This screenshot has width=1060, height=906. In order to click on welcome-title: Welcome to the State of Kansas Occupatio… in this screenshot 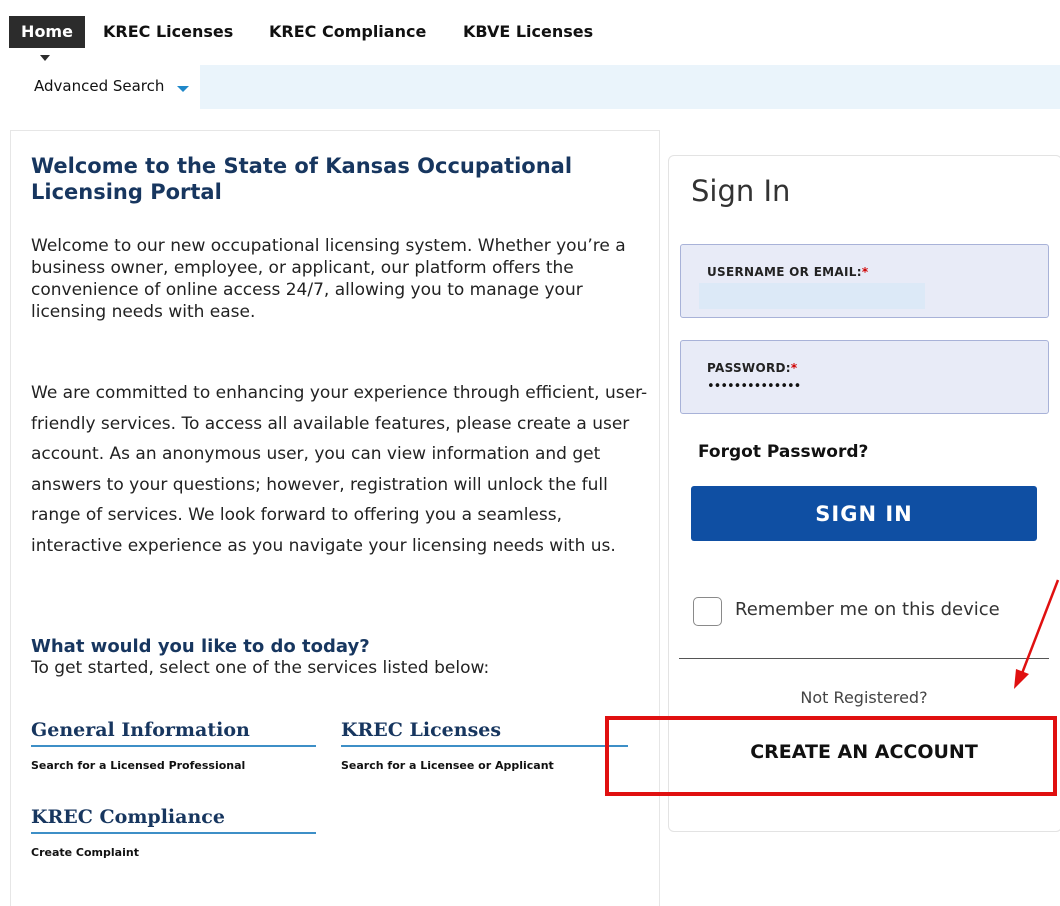, I will do `click(302, 179)`.